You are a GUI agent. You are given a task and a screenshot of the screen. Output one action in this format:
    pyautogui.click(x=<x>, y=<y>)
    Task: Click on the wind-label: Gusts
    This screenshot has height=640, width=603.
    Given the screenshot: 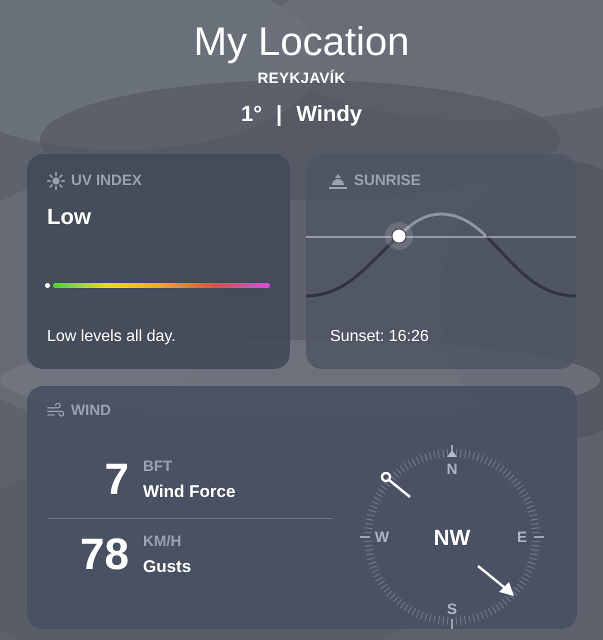 What is the action you would take?
    pyautogui.click(x=167, y=567)
    